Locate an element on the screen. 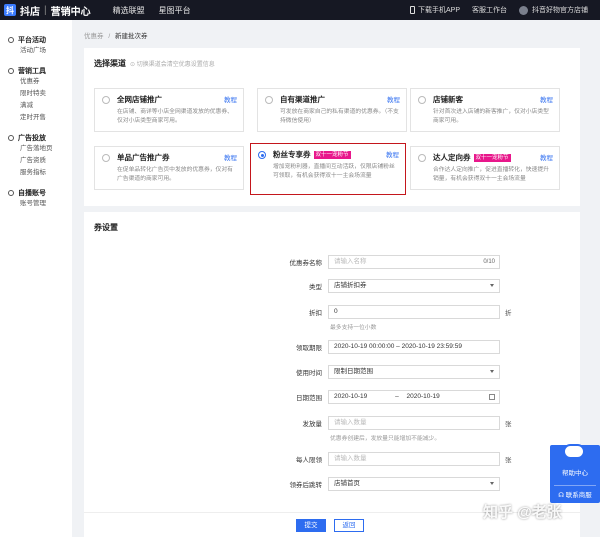  type-value: 店铺折扣券 is located at coordinates (350, 285).